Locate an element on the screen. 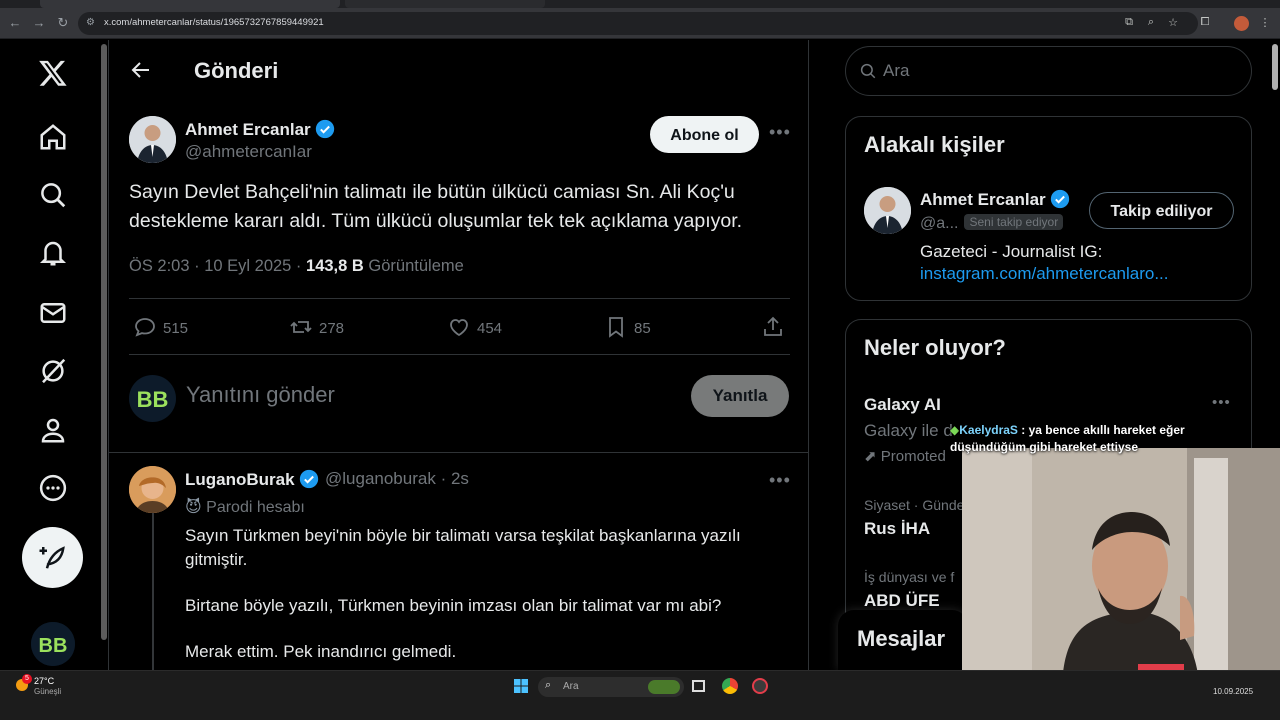 The image size is (1280, 720). tweet-author-handle: @ahmetercanIar is located at coordinates (248, 152).